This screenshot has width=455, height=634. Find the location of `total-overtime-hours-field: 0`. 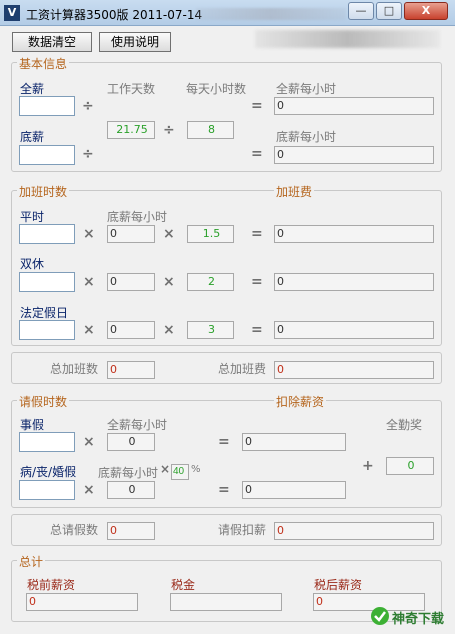

total-overtime-hours-field: 0 is located at coordinates (131, 370).